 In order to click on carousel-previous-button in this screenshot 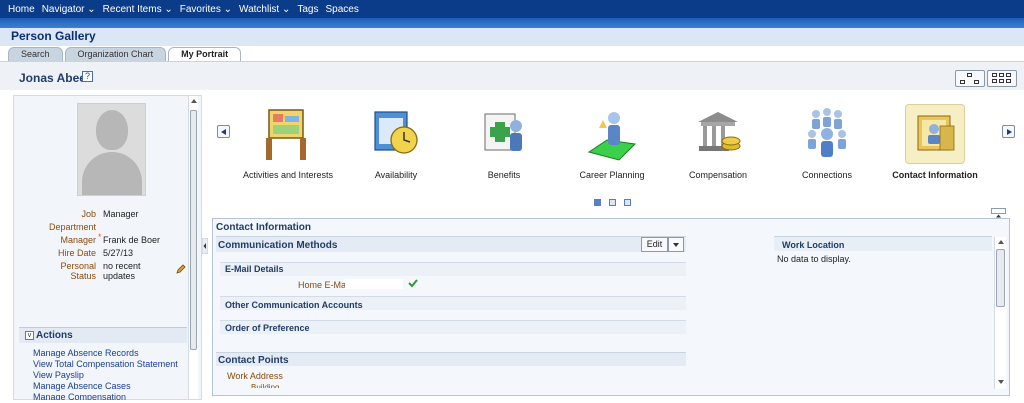, I will do `click(223, 131)`.